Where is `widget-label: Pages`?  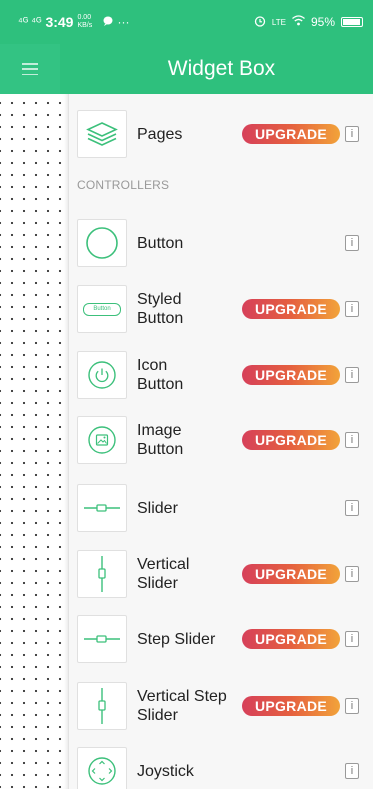
widget-label: Pages is located at coordinates (160, 134).